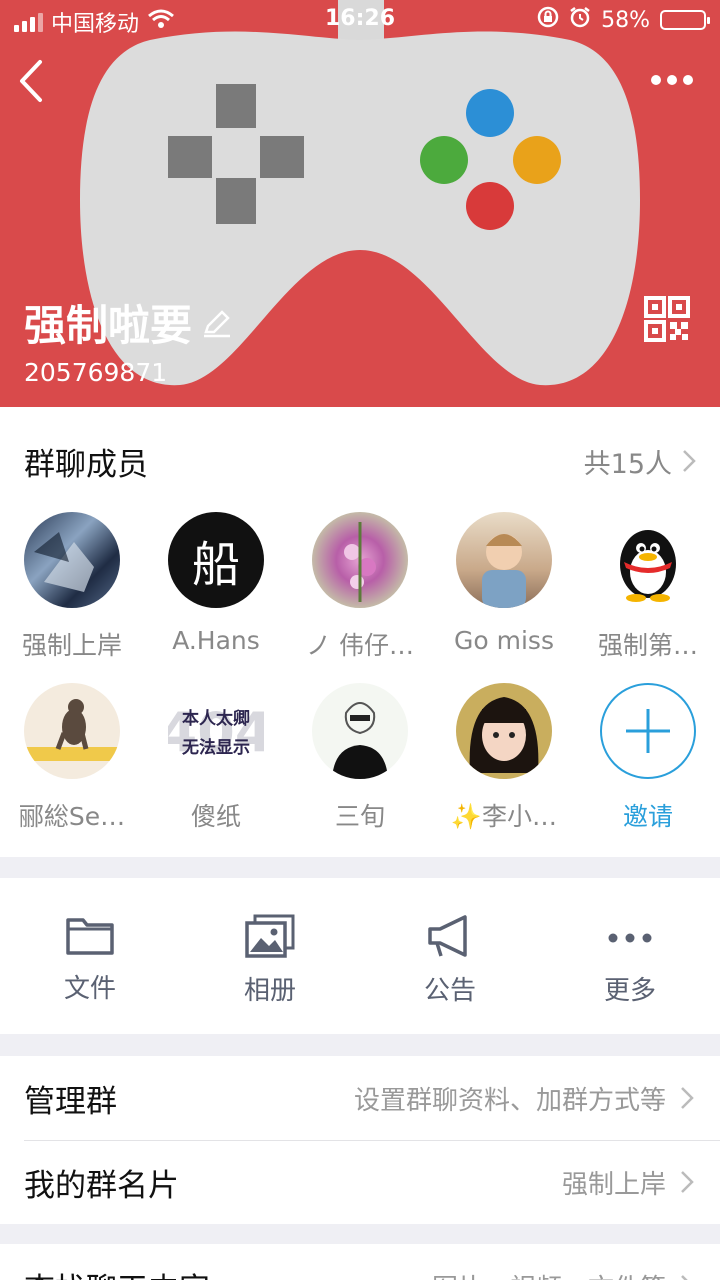 The width and height of the screenshot is (720, 1280). I want to click on member-item: 船 A.Hans, so click(216, 583).